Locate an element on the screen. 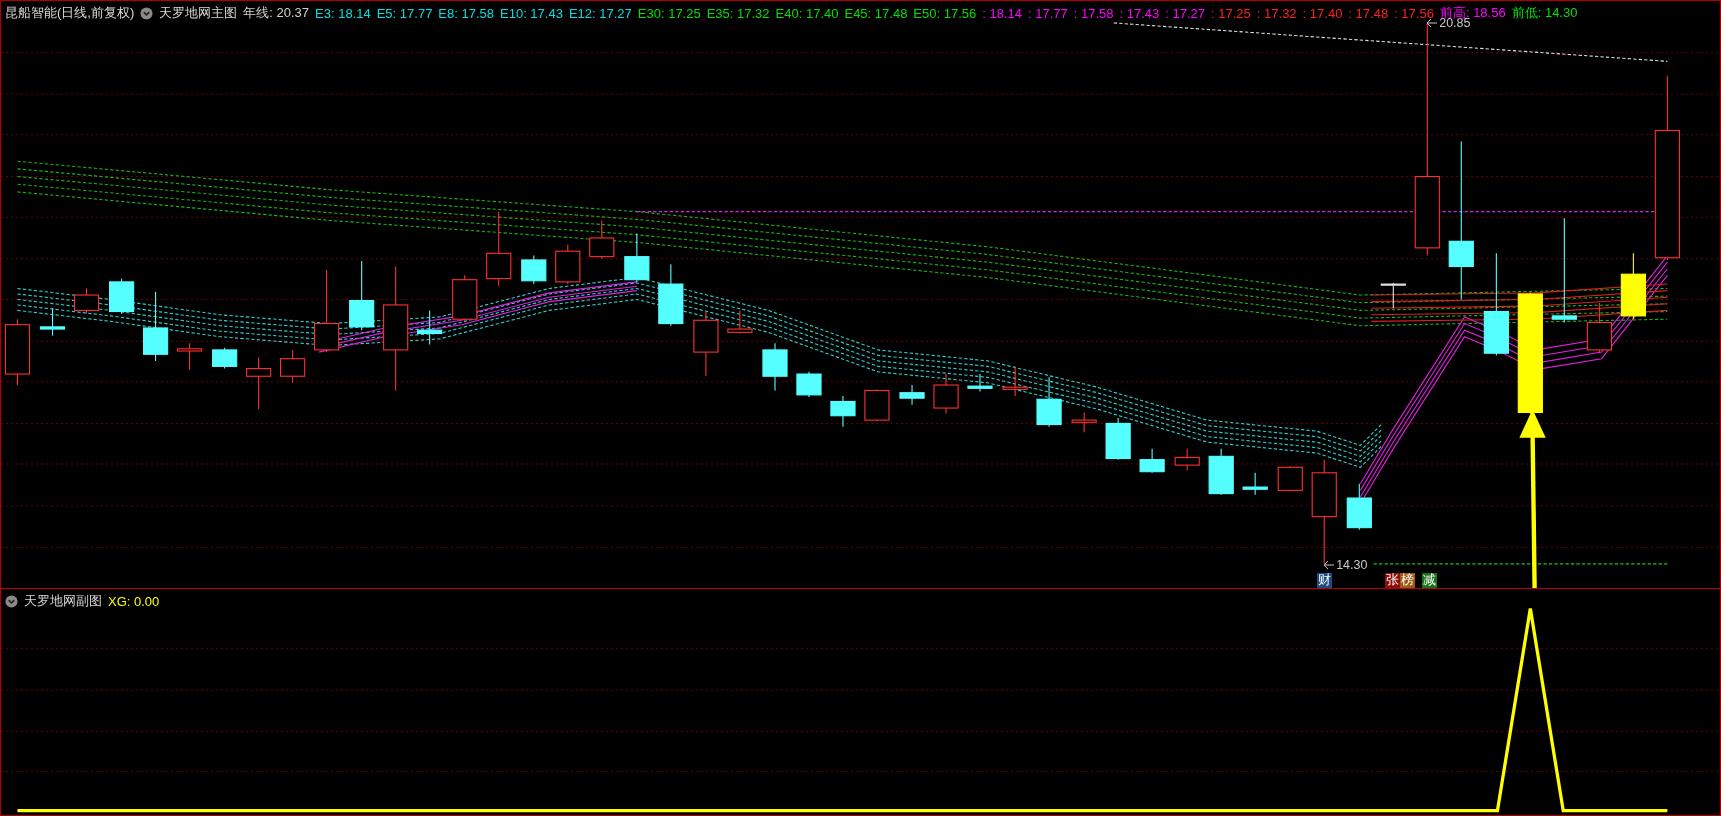 Image resolution: width=1721 pixels, height=816 pixels. legend-value: XG: 0.00 is located at coordinates (134, 601).